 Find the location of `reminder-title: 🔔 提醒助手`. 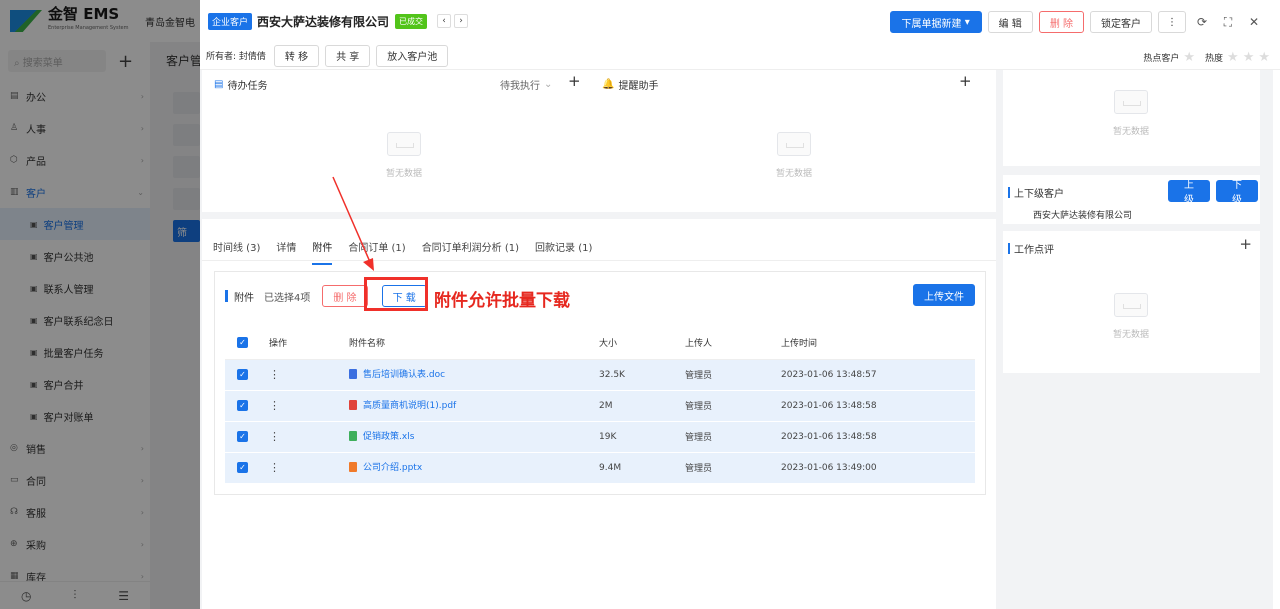

reminder-title: 🔔 提醒助手 is located at coordinates (630, 85).